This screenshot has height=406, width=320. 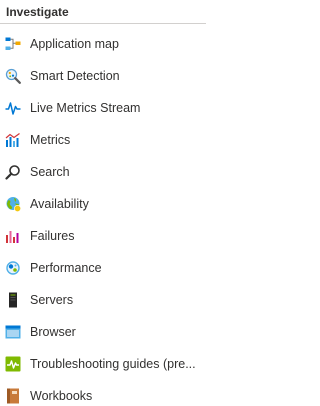 What do you see at coordinates (50, 140) in the screenshot?
I see `nav-item-label: Metrics` at bounding box center [50, 140].